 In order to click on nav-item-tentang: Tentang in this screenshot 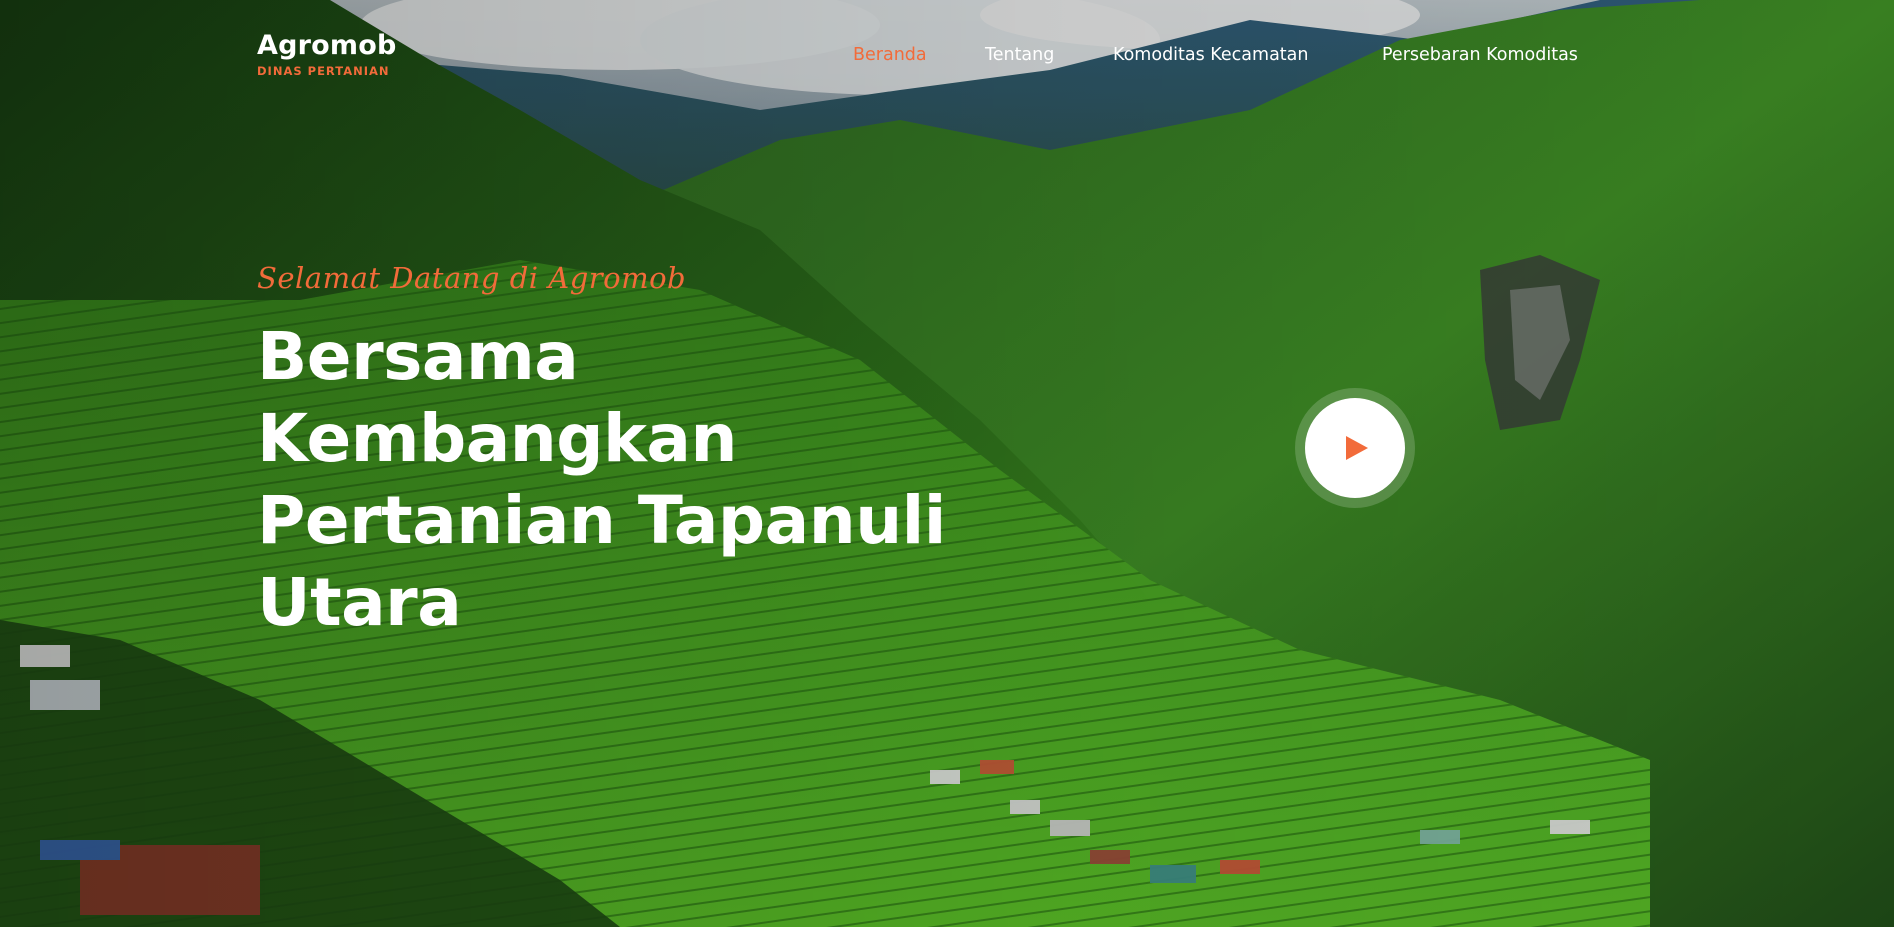, I will do `click(1019, 55)`.